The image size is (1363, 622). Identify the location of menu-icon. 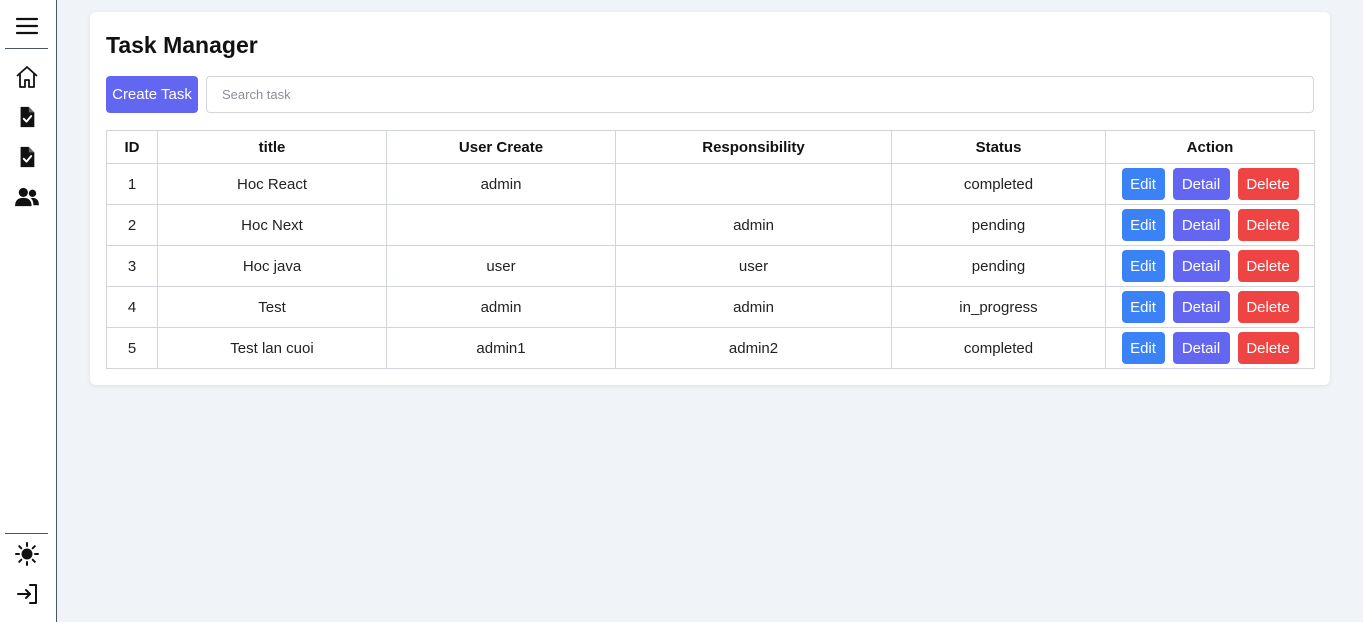
(27, 26).